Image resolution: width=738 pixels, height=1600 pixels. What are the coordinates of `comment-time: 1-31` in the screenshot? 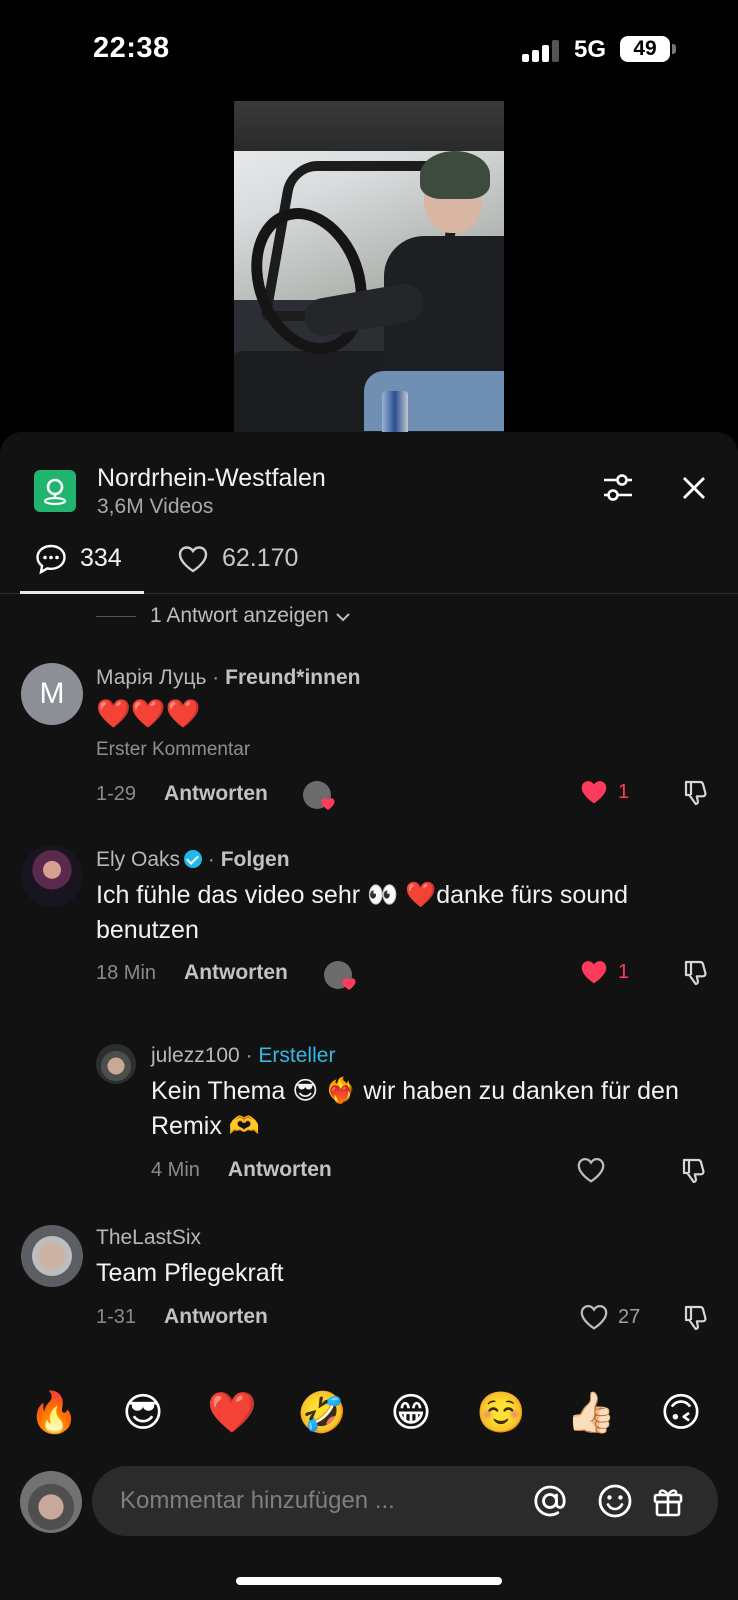 It's located at (116, 1316).